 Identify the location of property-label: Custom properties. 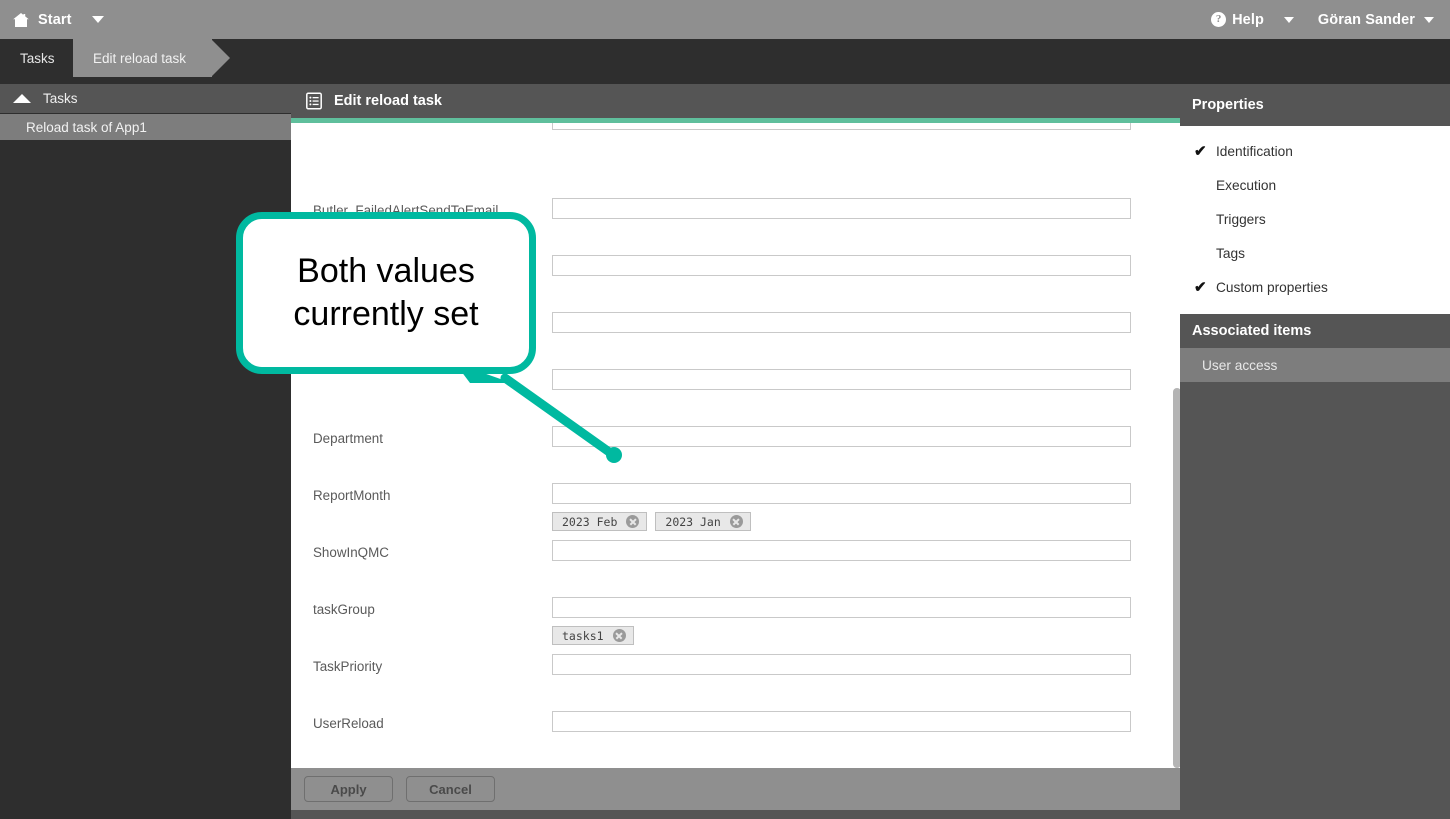
(1272, 287).